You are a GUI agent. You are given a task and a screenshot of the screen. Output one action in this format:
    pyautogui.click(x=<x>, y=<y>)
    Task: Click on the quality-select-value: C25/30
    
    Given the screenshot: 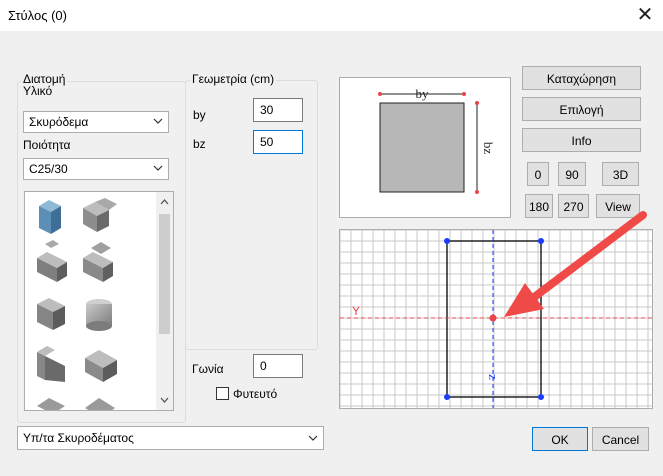 What is the action you would take?
    pyautogui.click(x=48, y=169)
    